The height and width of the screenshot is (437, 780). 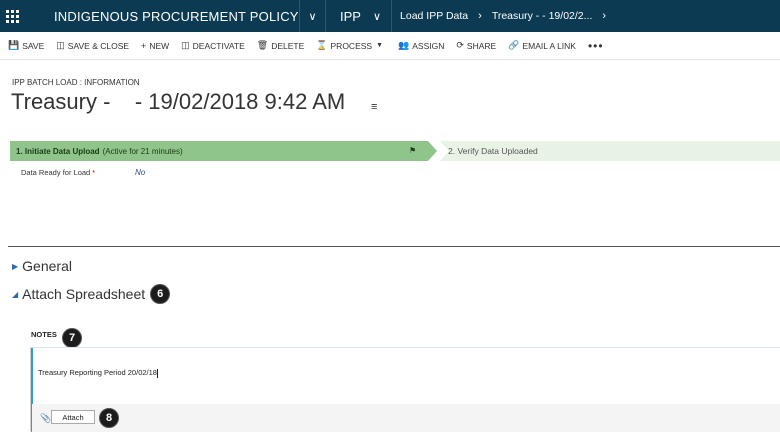 What do you see at coordinates (94, 172) in the screenshot?
I see `required-marker: *` at bounding box center [94, 172].